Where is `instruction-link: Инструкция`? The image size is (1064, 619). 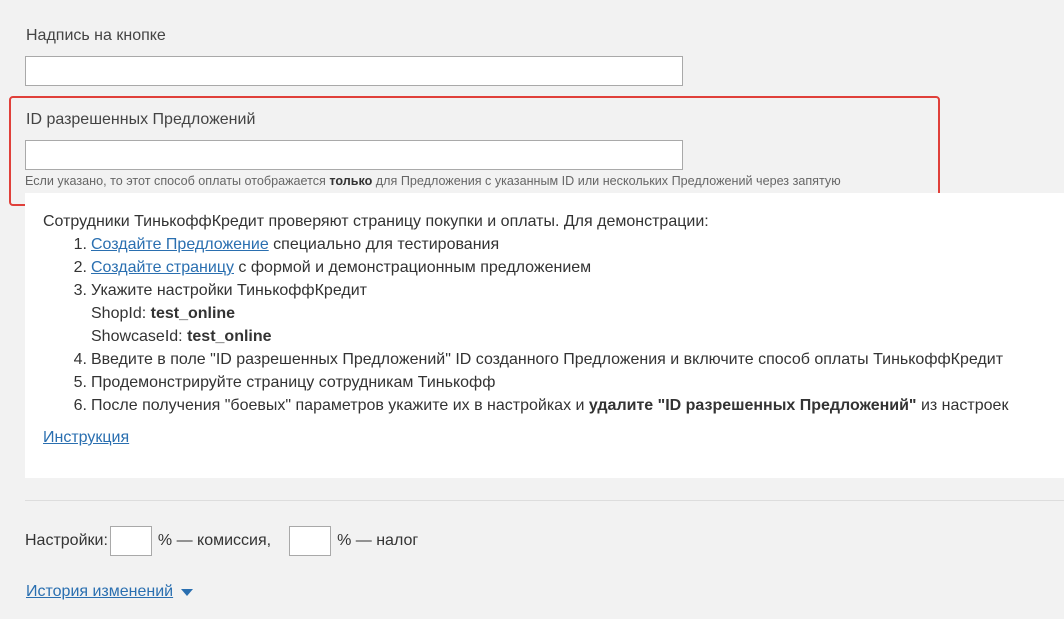 instruction-link: Инструкция is located at coordinates (86, 438).